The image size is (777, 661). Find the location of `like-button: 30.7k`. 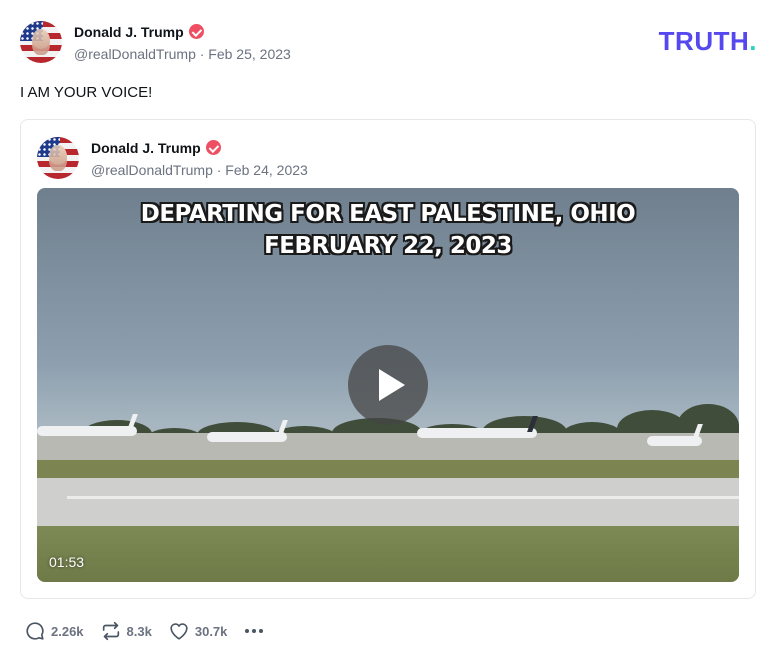

like-button: 30.7k is located at coordinates (198, 631).